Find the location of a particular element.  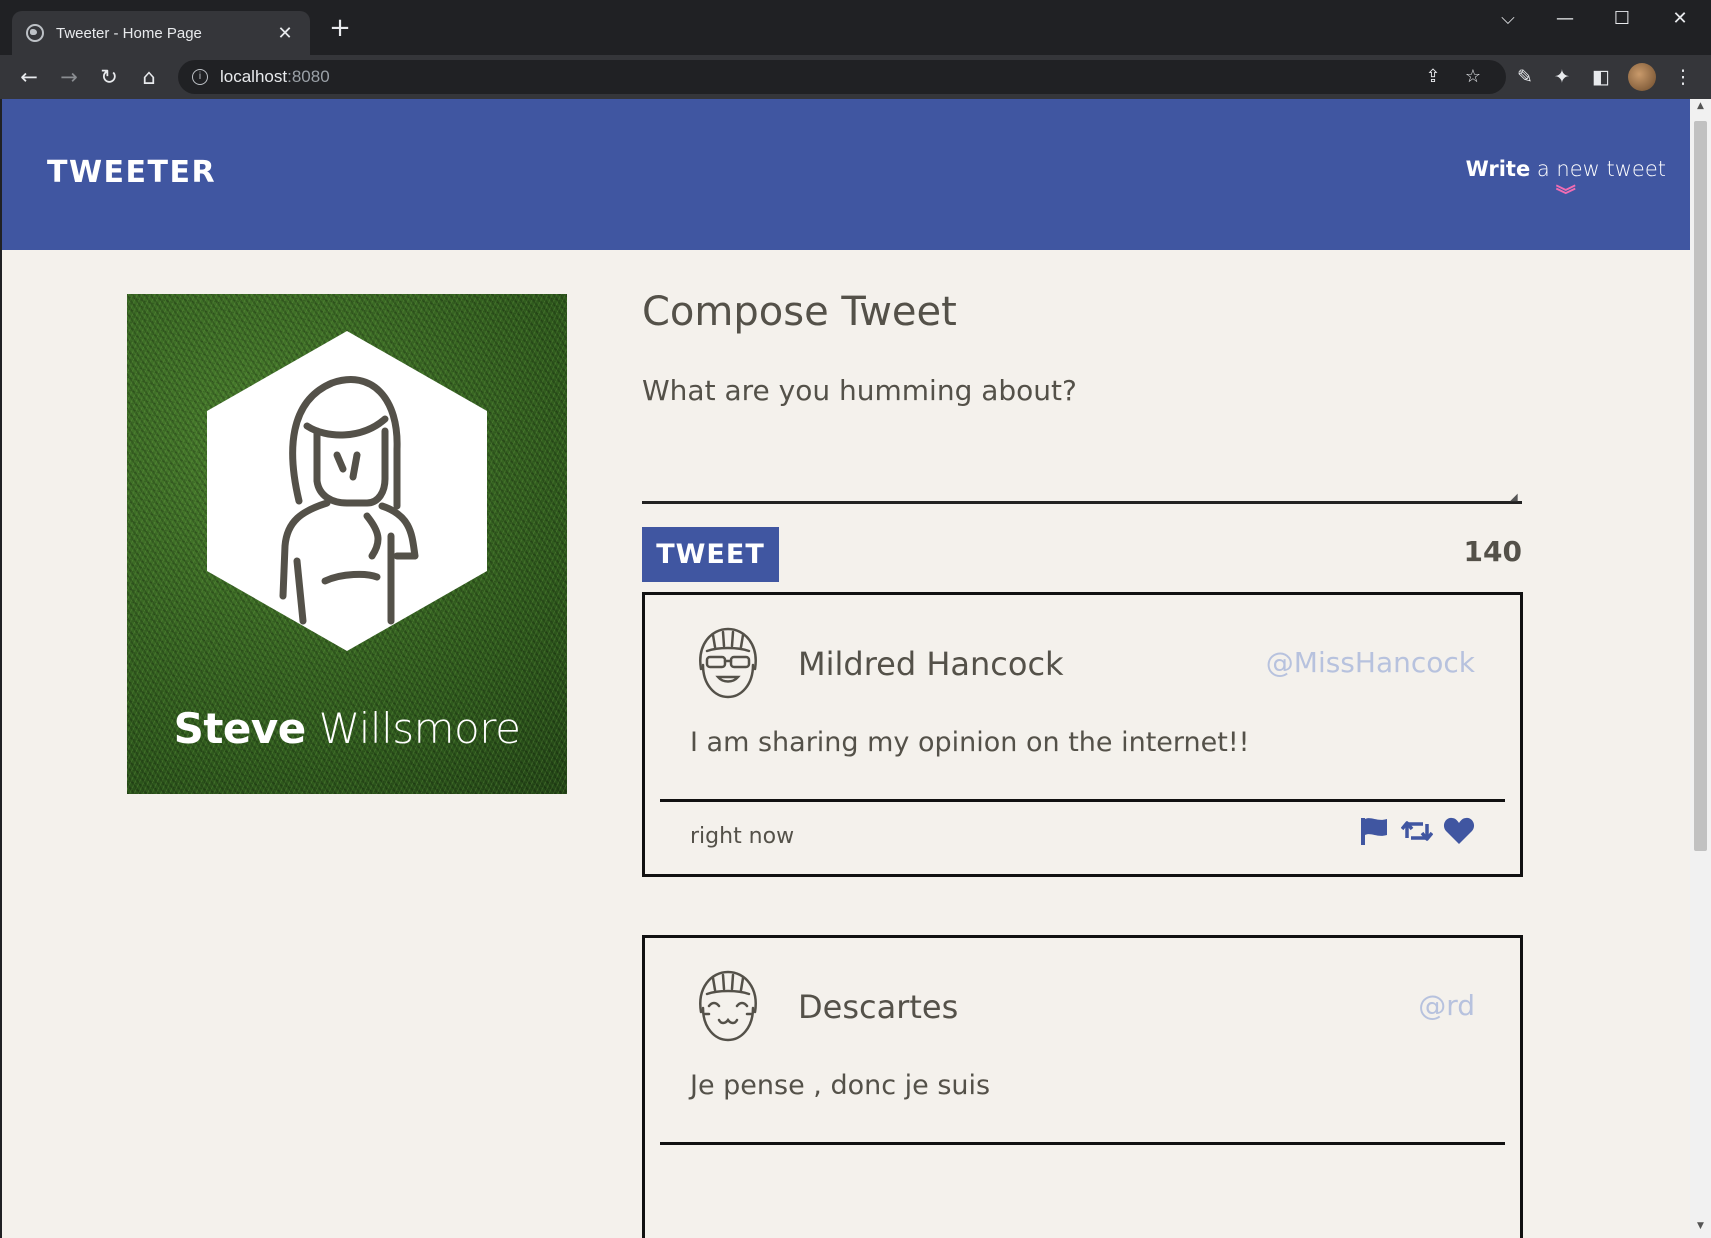

url-host: localhost is located at coordinates (254, 76).